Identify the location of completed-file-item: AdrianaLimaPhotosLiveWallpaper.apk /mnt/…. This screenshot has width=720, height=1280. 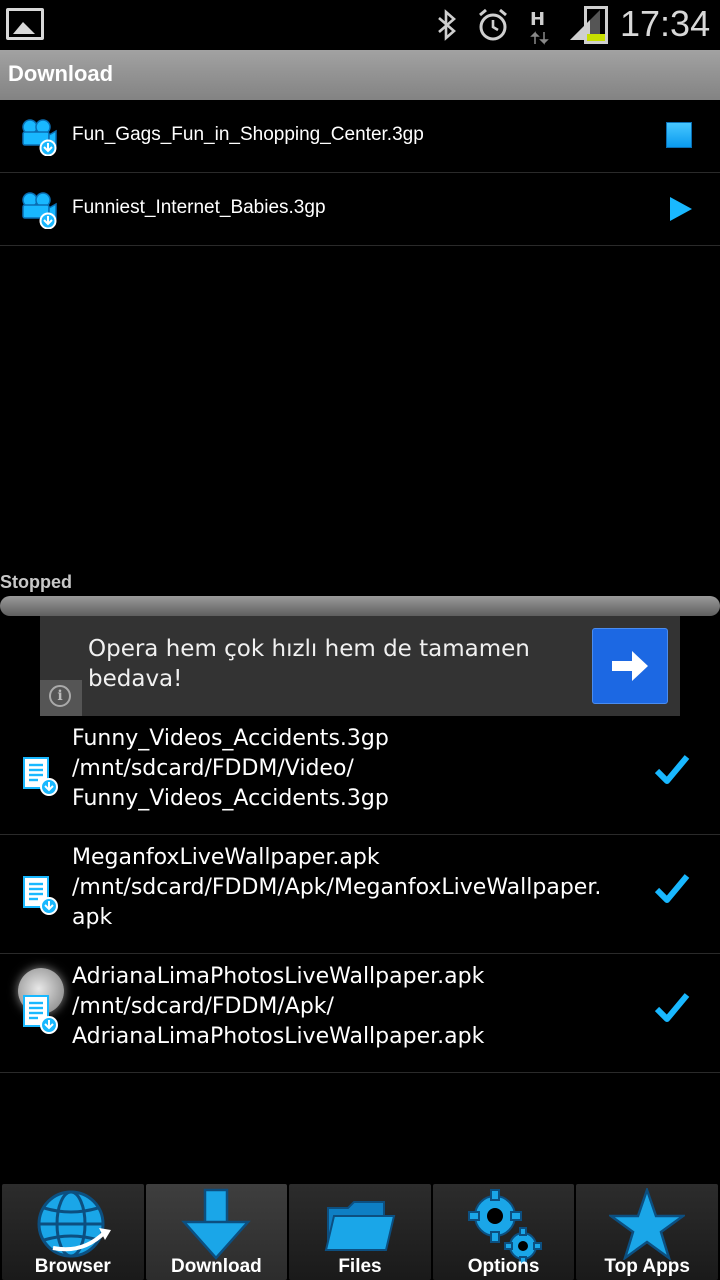
(360, 1013).